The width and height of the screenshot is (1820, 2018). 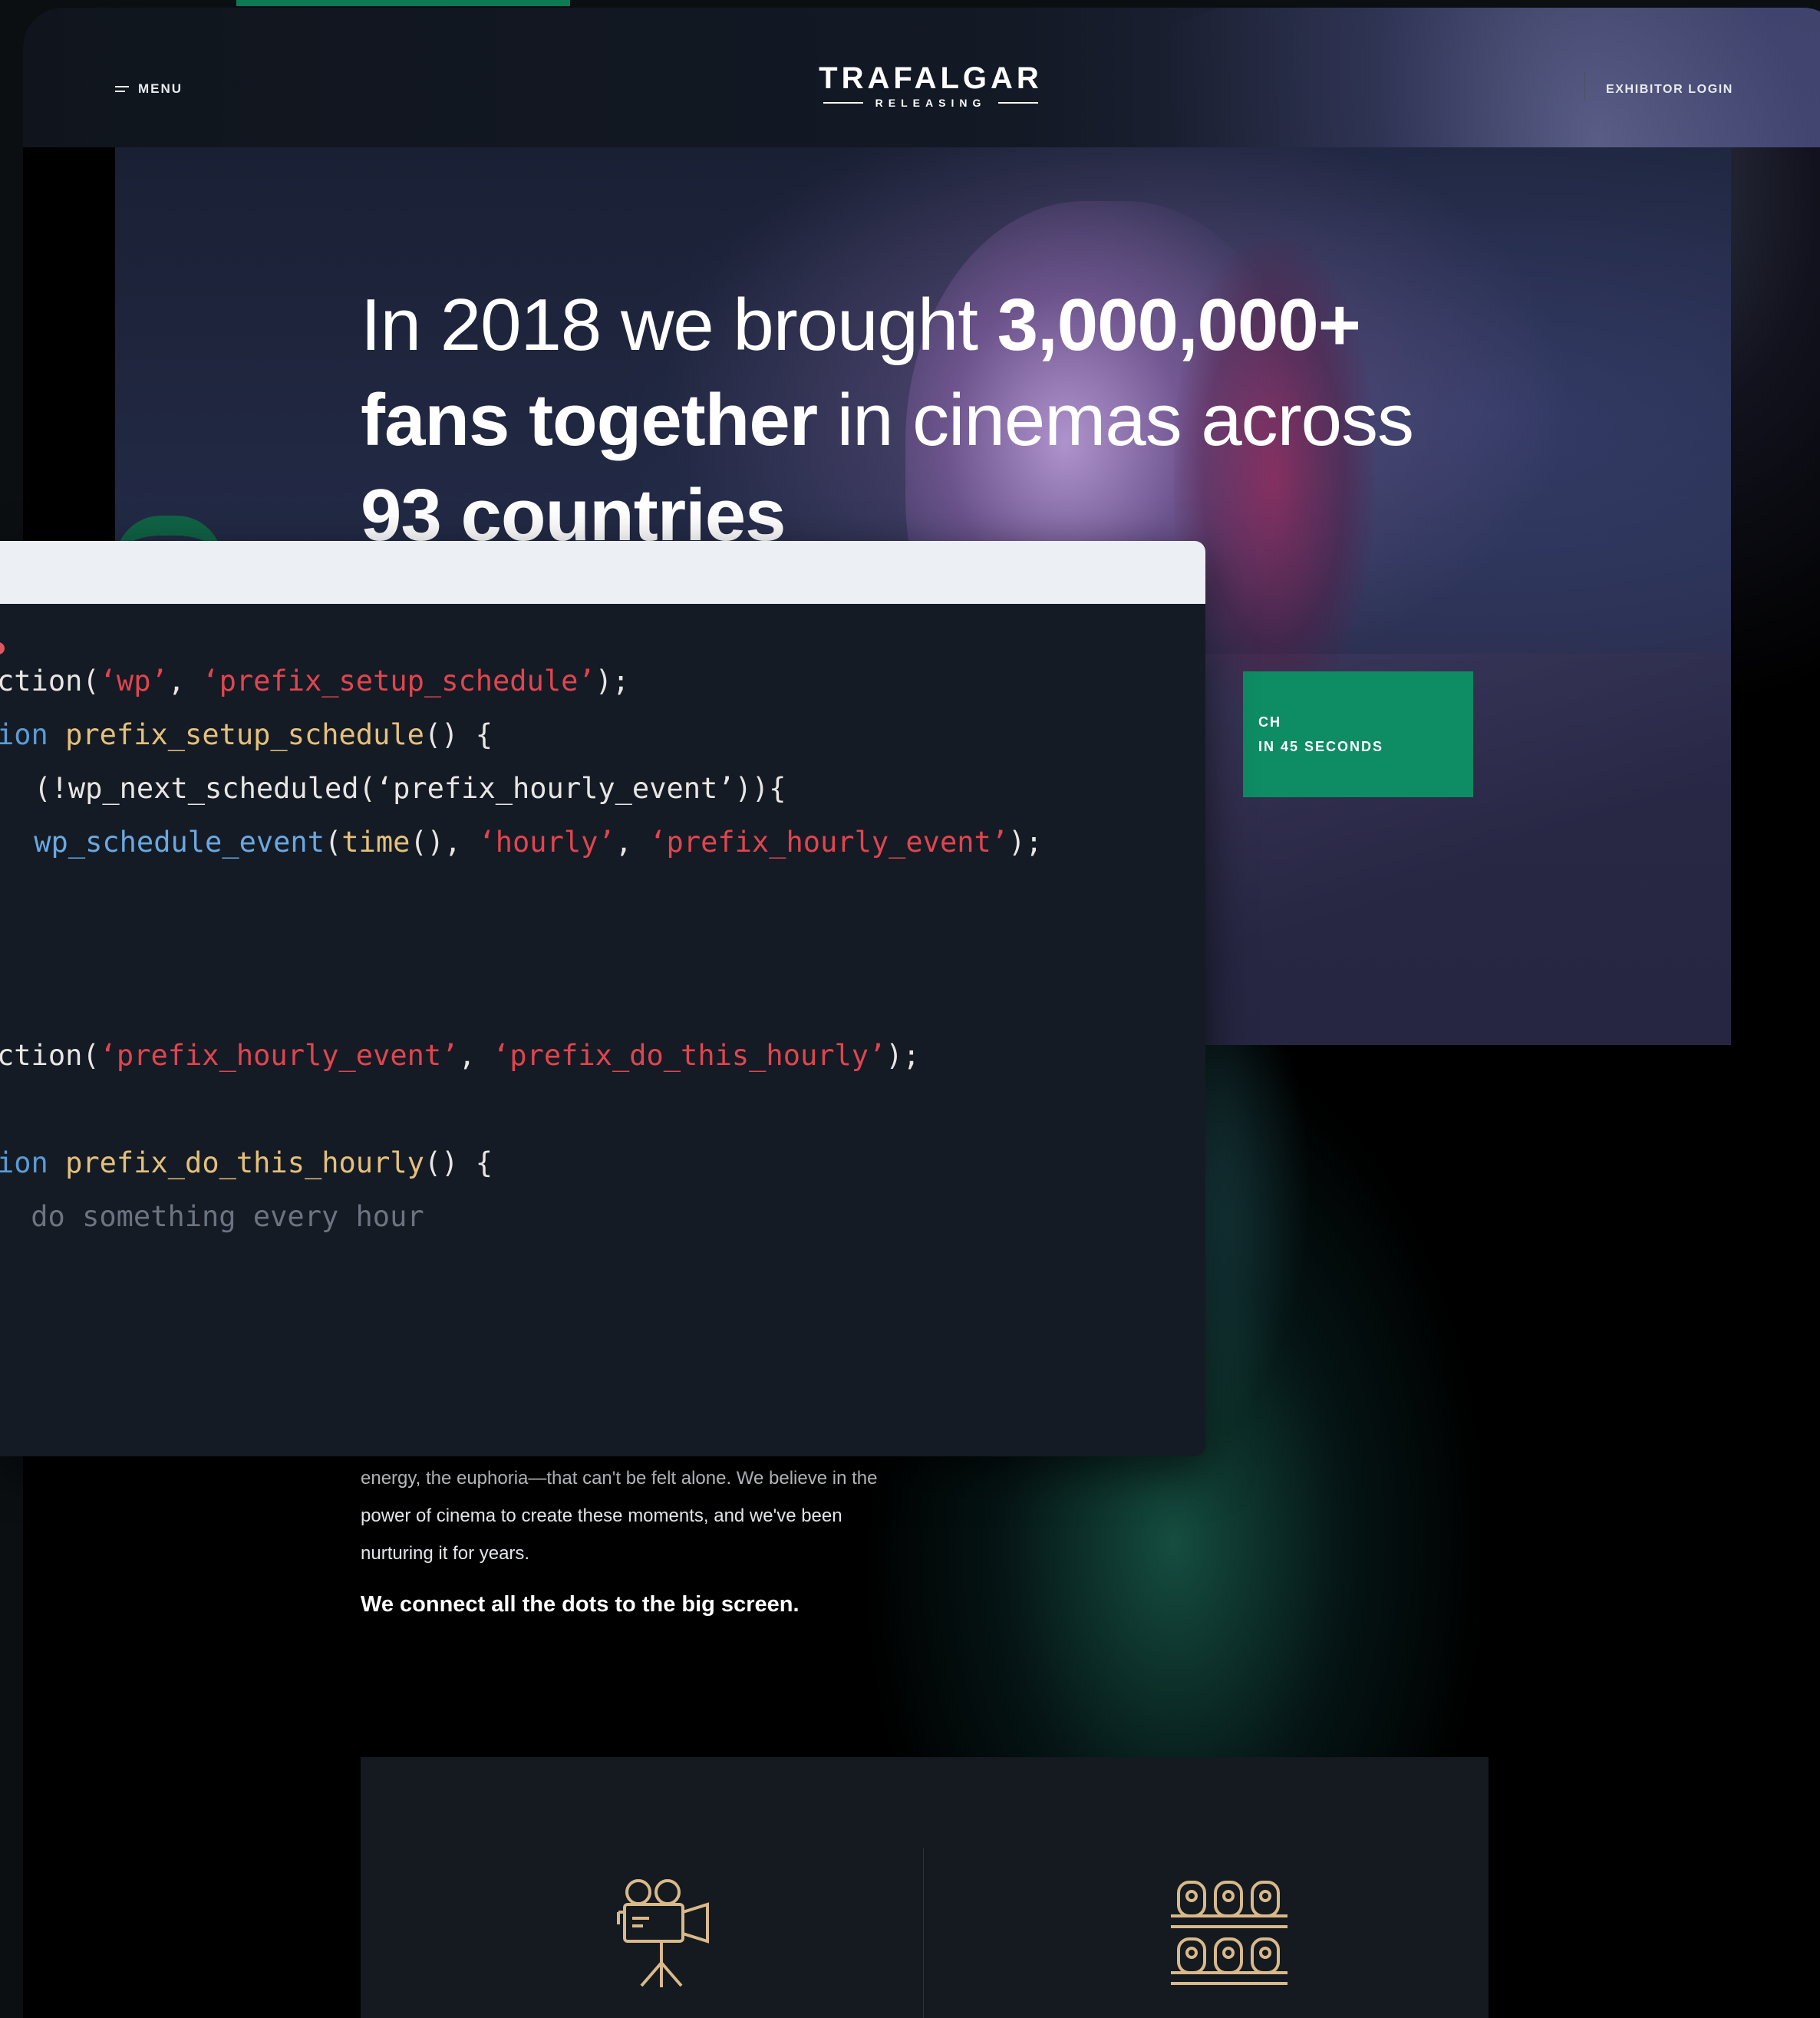 I want to click on code-token: (, so click(x=333, y=842).